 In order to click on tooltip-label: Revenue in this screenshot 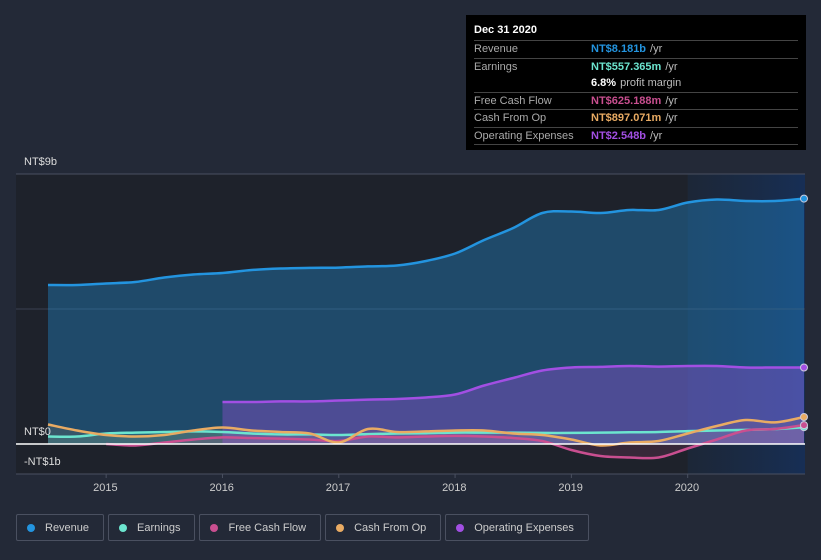, I will do `click(496, 49)`.